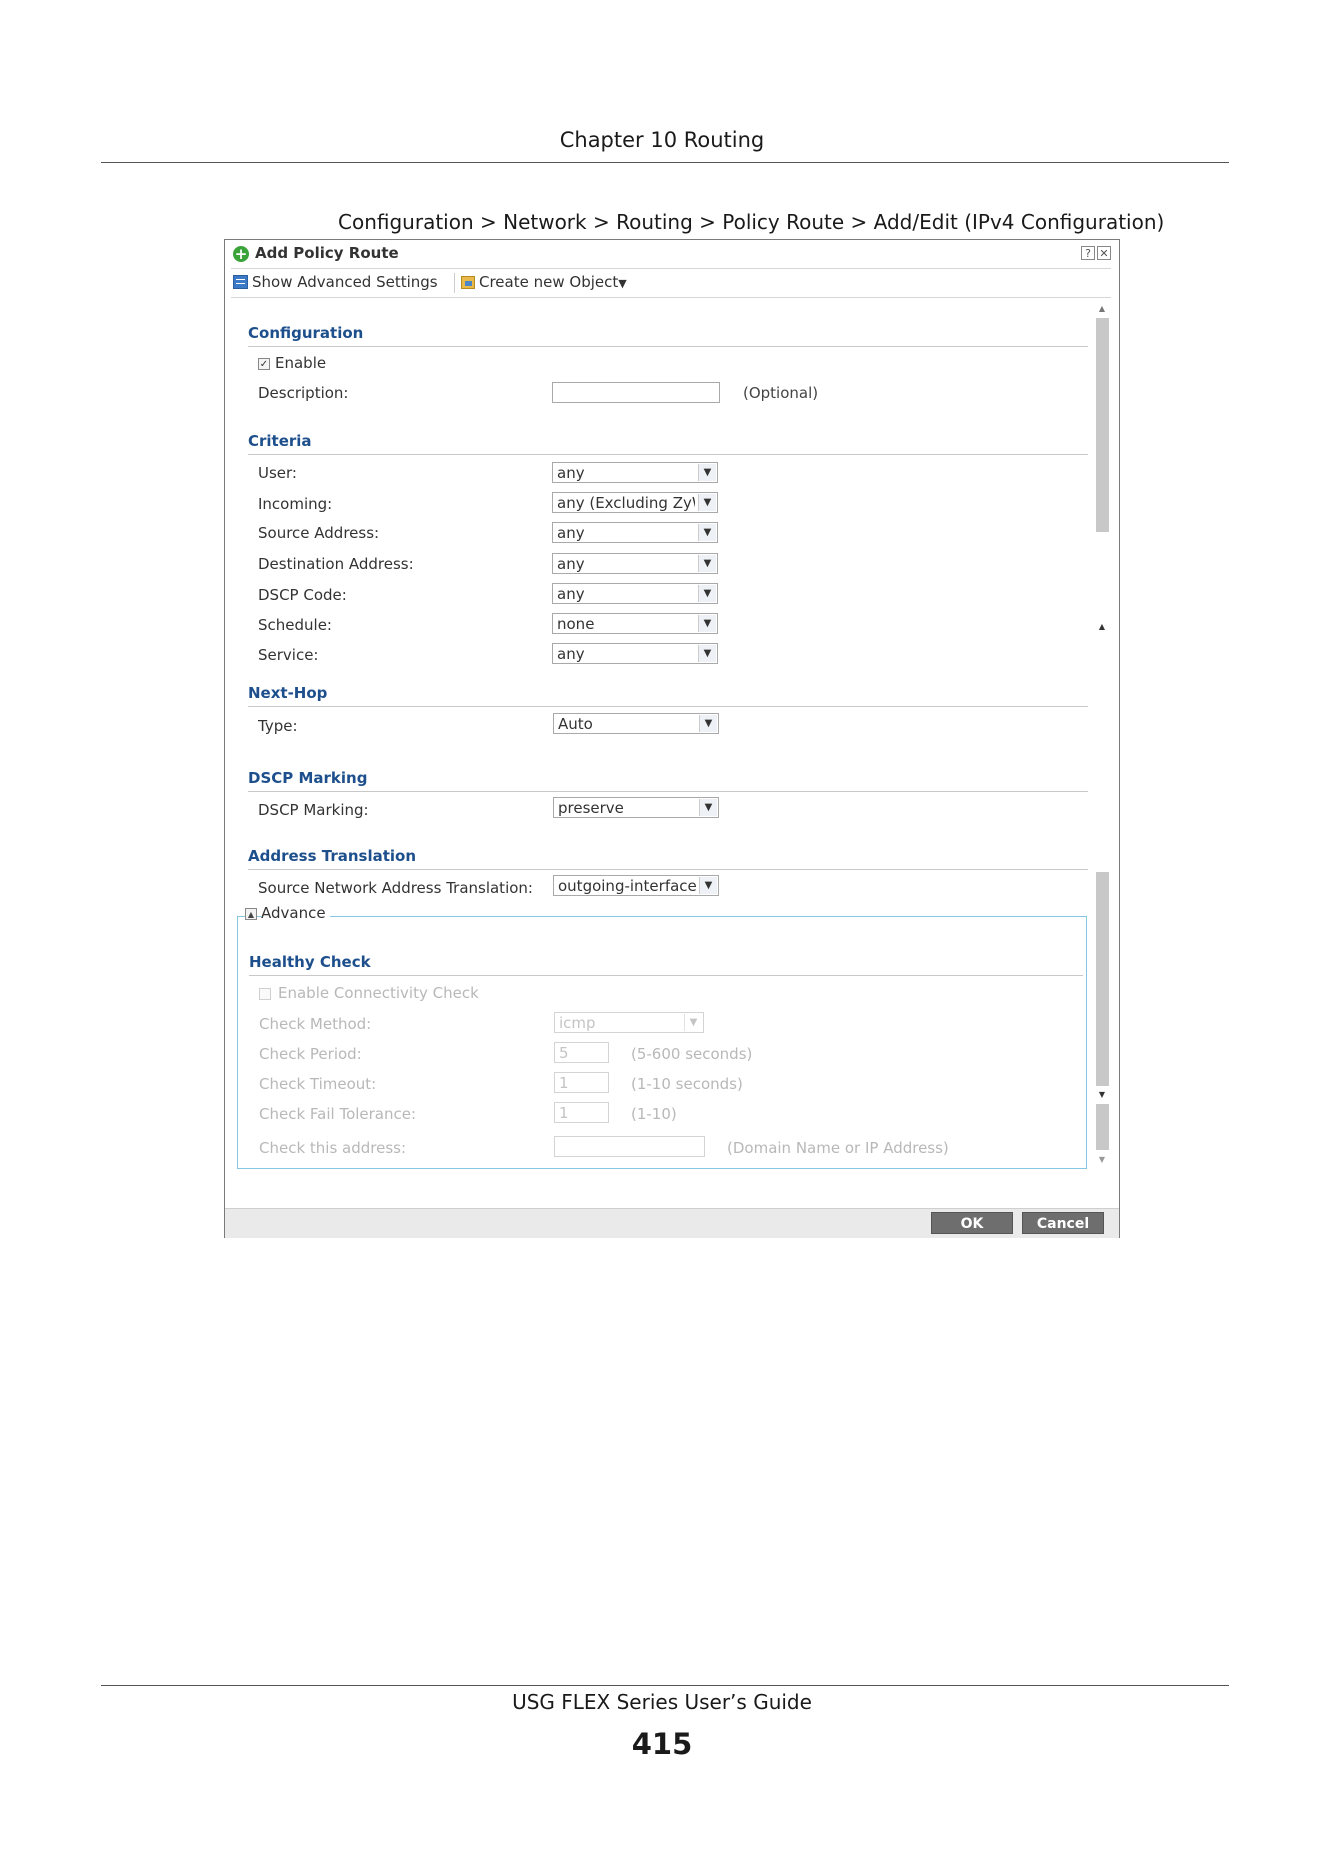 The image size is (1324, 1872). What do you see at coordinates (635, 472) in the screenshot?
I see `user-select: any ▼` at bounding box center [635, 472].